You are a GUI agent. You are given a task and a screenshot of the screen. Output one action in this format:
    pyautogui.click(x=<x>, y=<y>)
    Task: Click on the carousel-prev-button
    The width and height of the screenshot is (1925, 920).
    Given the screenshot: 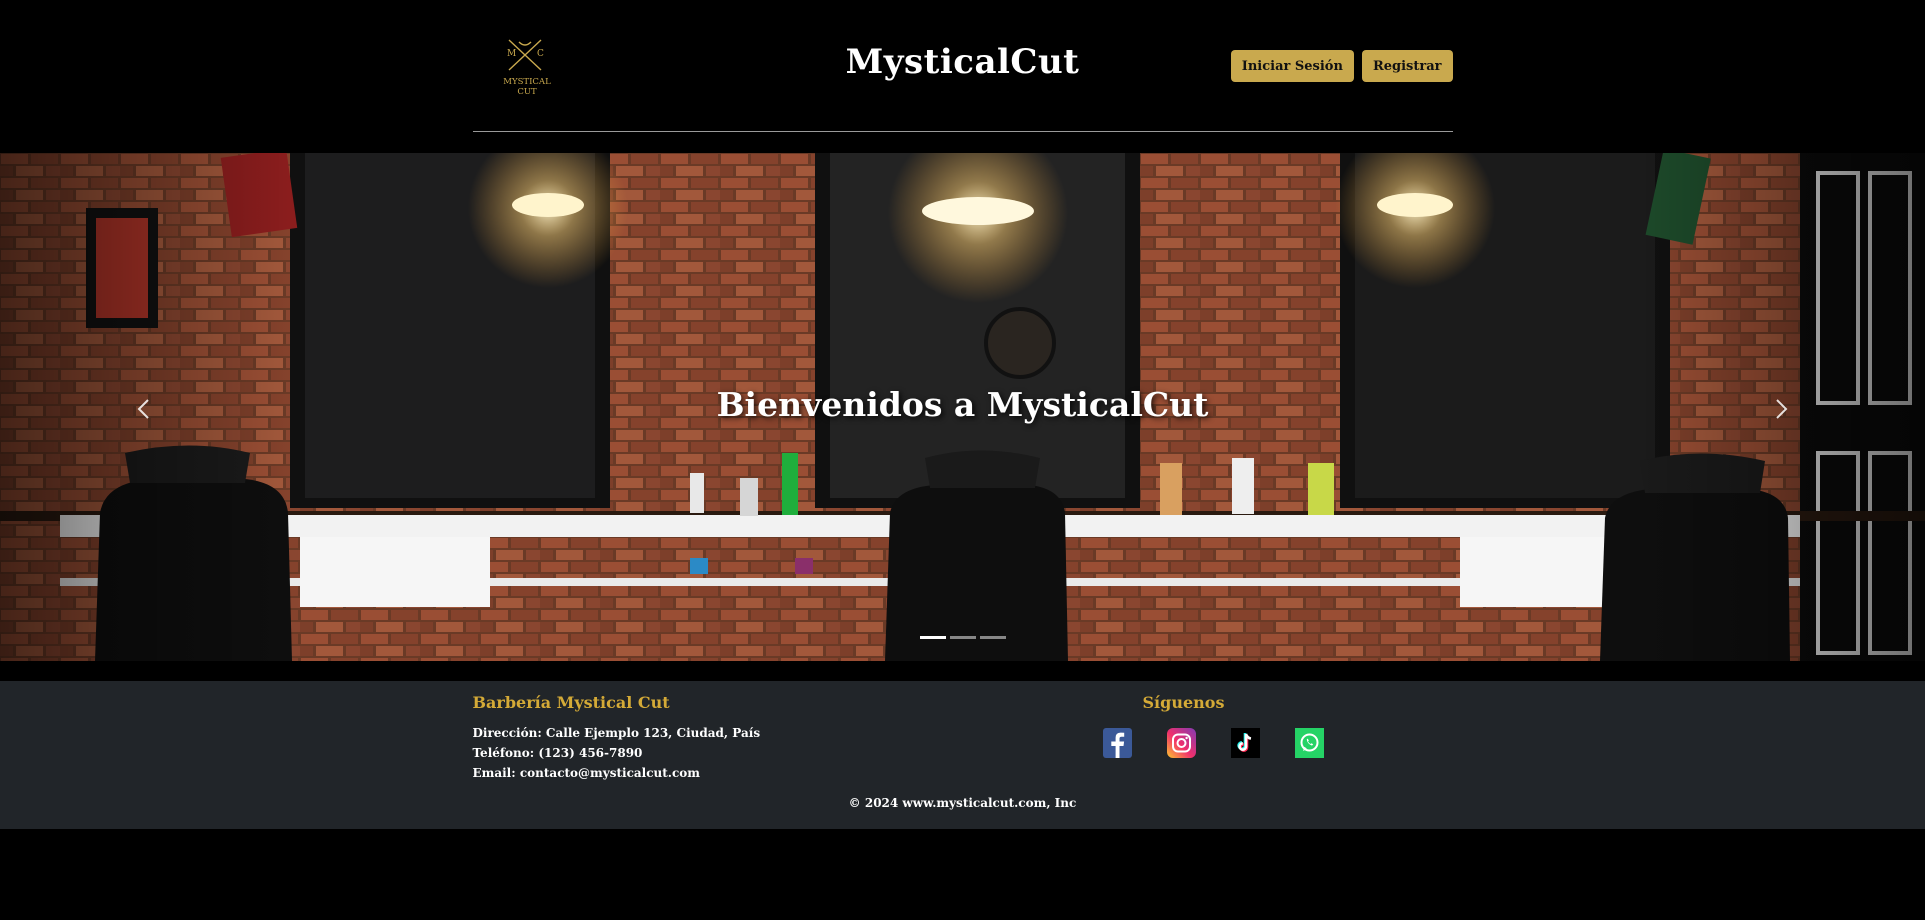 What is the action you would take?
    pyautogui.click(x=144, y=409)
    